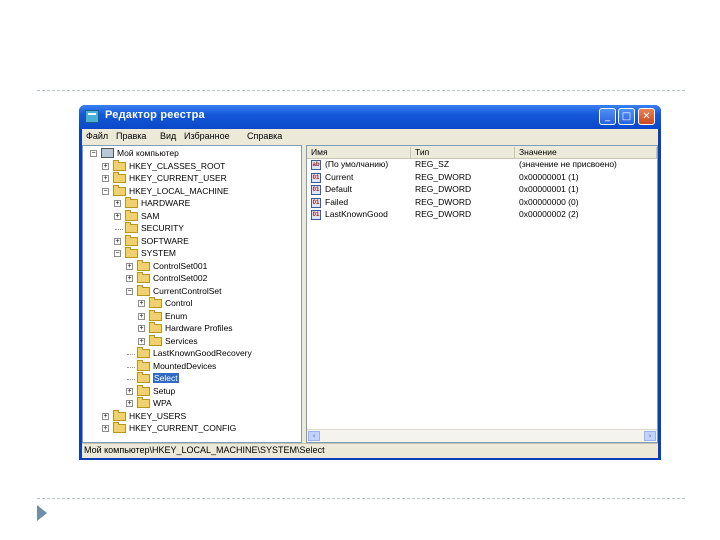 The height and width of the screenshot is (540, 720). I want to click on cell-name: LastKnownGood, so click(356, 214).